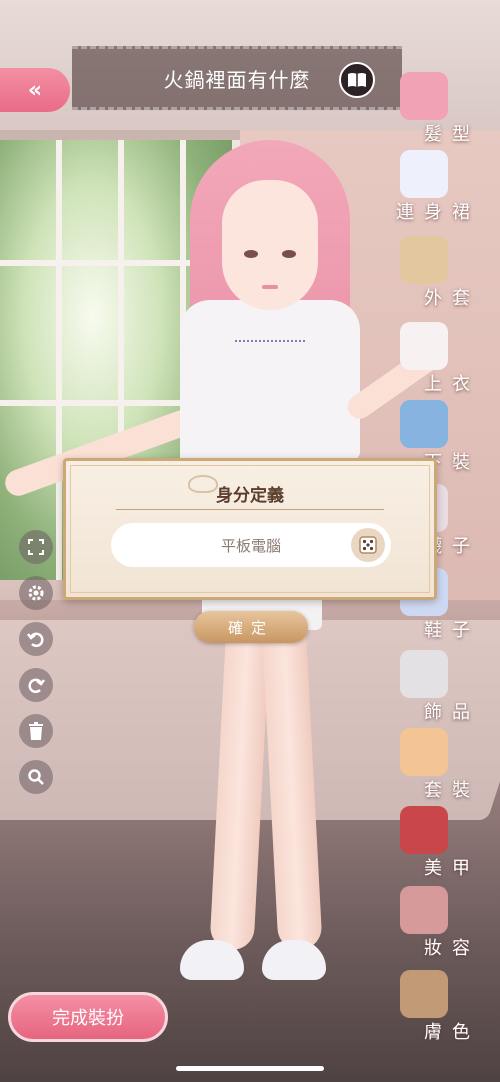 Image resolution: width=500 pixels, height=1082 pixels. I want to click on category-label: 套裝, so click(452, 790).